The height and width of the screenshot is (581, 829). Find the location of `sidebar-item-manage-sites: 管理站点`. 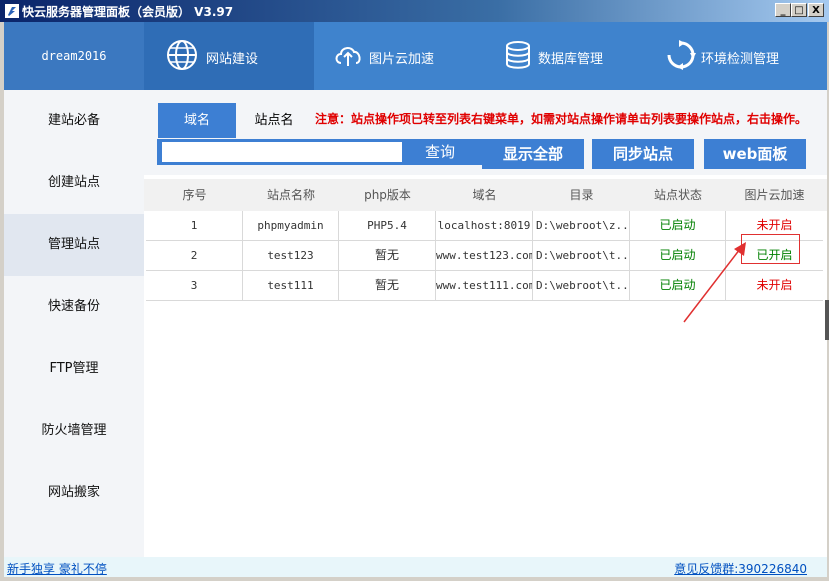

sidebar-item-manage-sites: 管理站点 is located at coordinates (74, 245).